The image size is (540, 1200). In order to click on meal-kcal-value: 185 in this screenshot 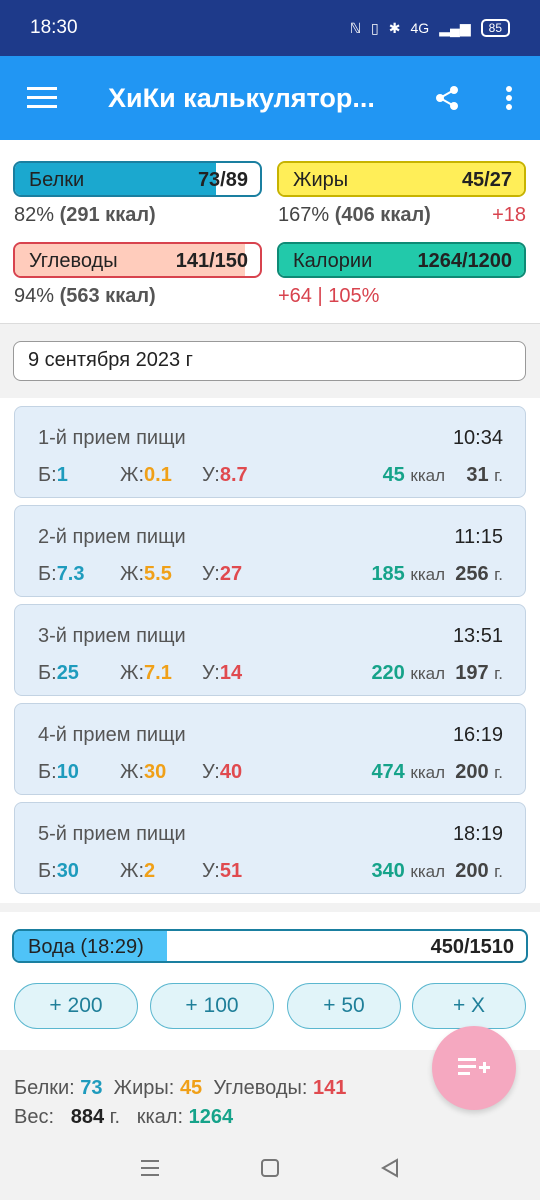, I will do `click(388, 574)`.